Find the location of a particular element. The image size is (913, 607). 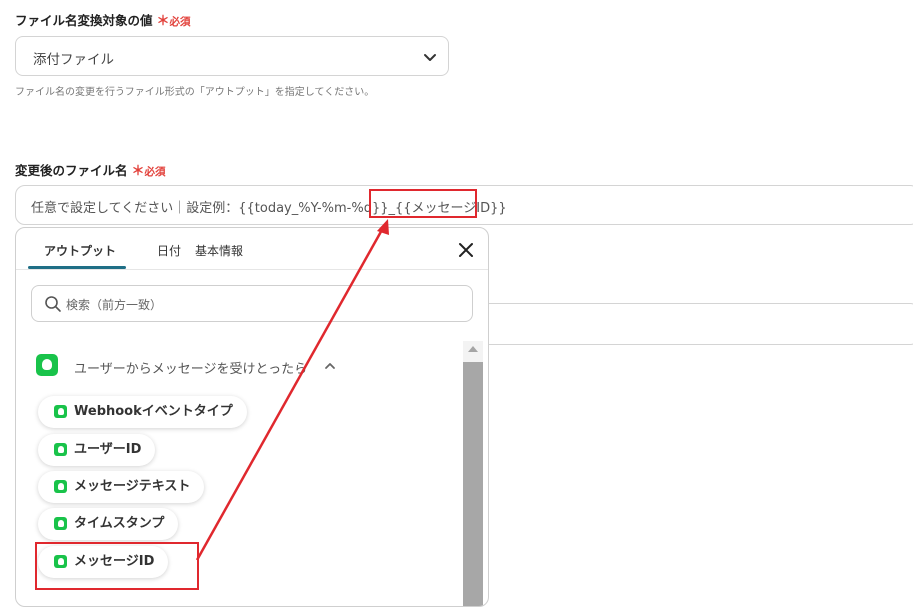

annotation-arrow is located at coordinates (292, 390).